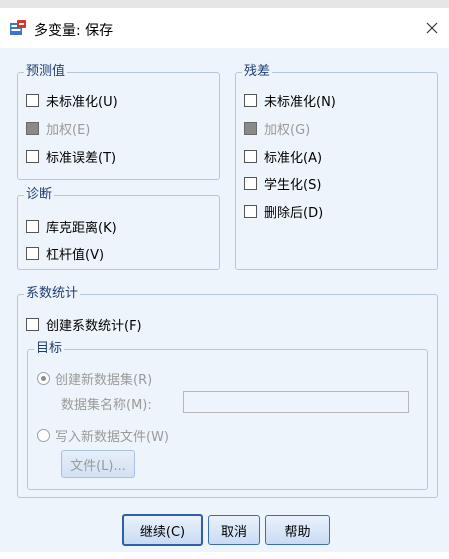  I want to click on checkbox-label: 删除后(D), so click(294, 213).